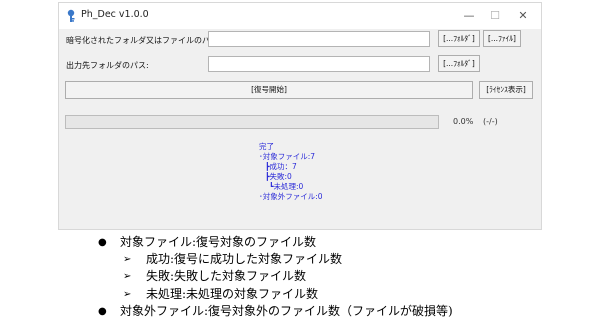  What do you see at coordinates (300, 16) in the screenshot?
I see `title-bar: Ph_Dec v1.0.0 — ☐ ✕` at bounding box center [300, 16].